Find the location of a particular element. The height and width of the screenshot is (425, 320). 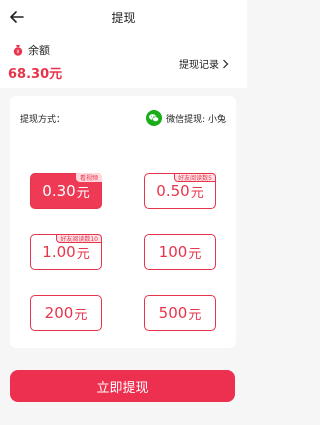

balance-label: 余额 is located at coordinates (39, 50).